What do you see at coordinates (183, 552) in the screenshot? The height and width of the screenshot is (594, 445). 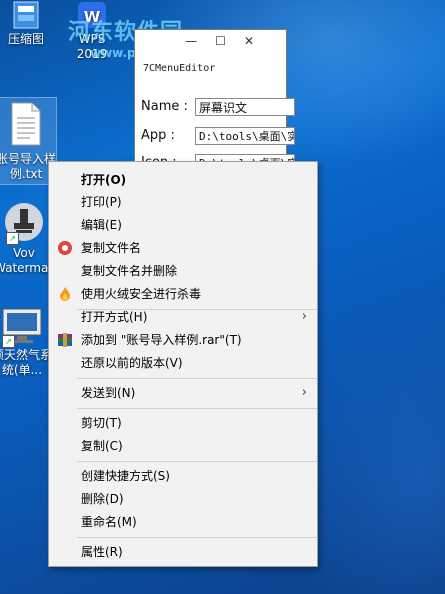 I see `menu-item-properties: 属性(R)` at bounding box center [183, 552].